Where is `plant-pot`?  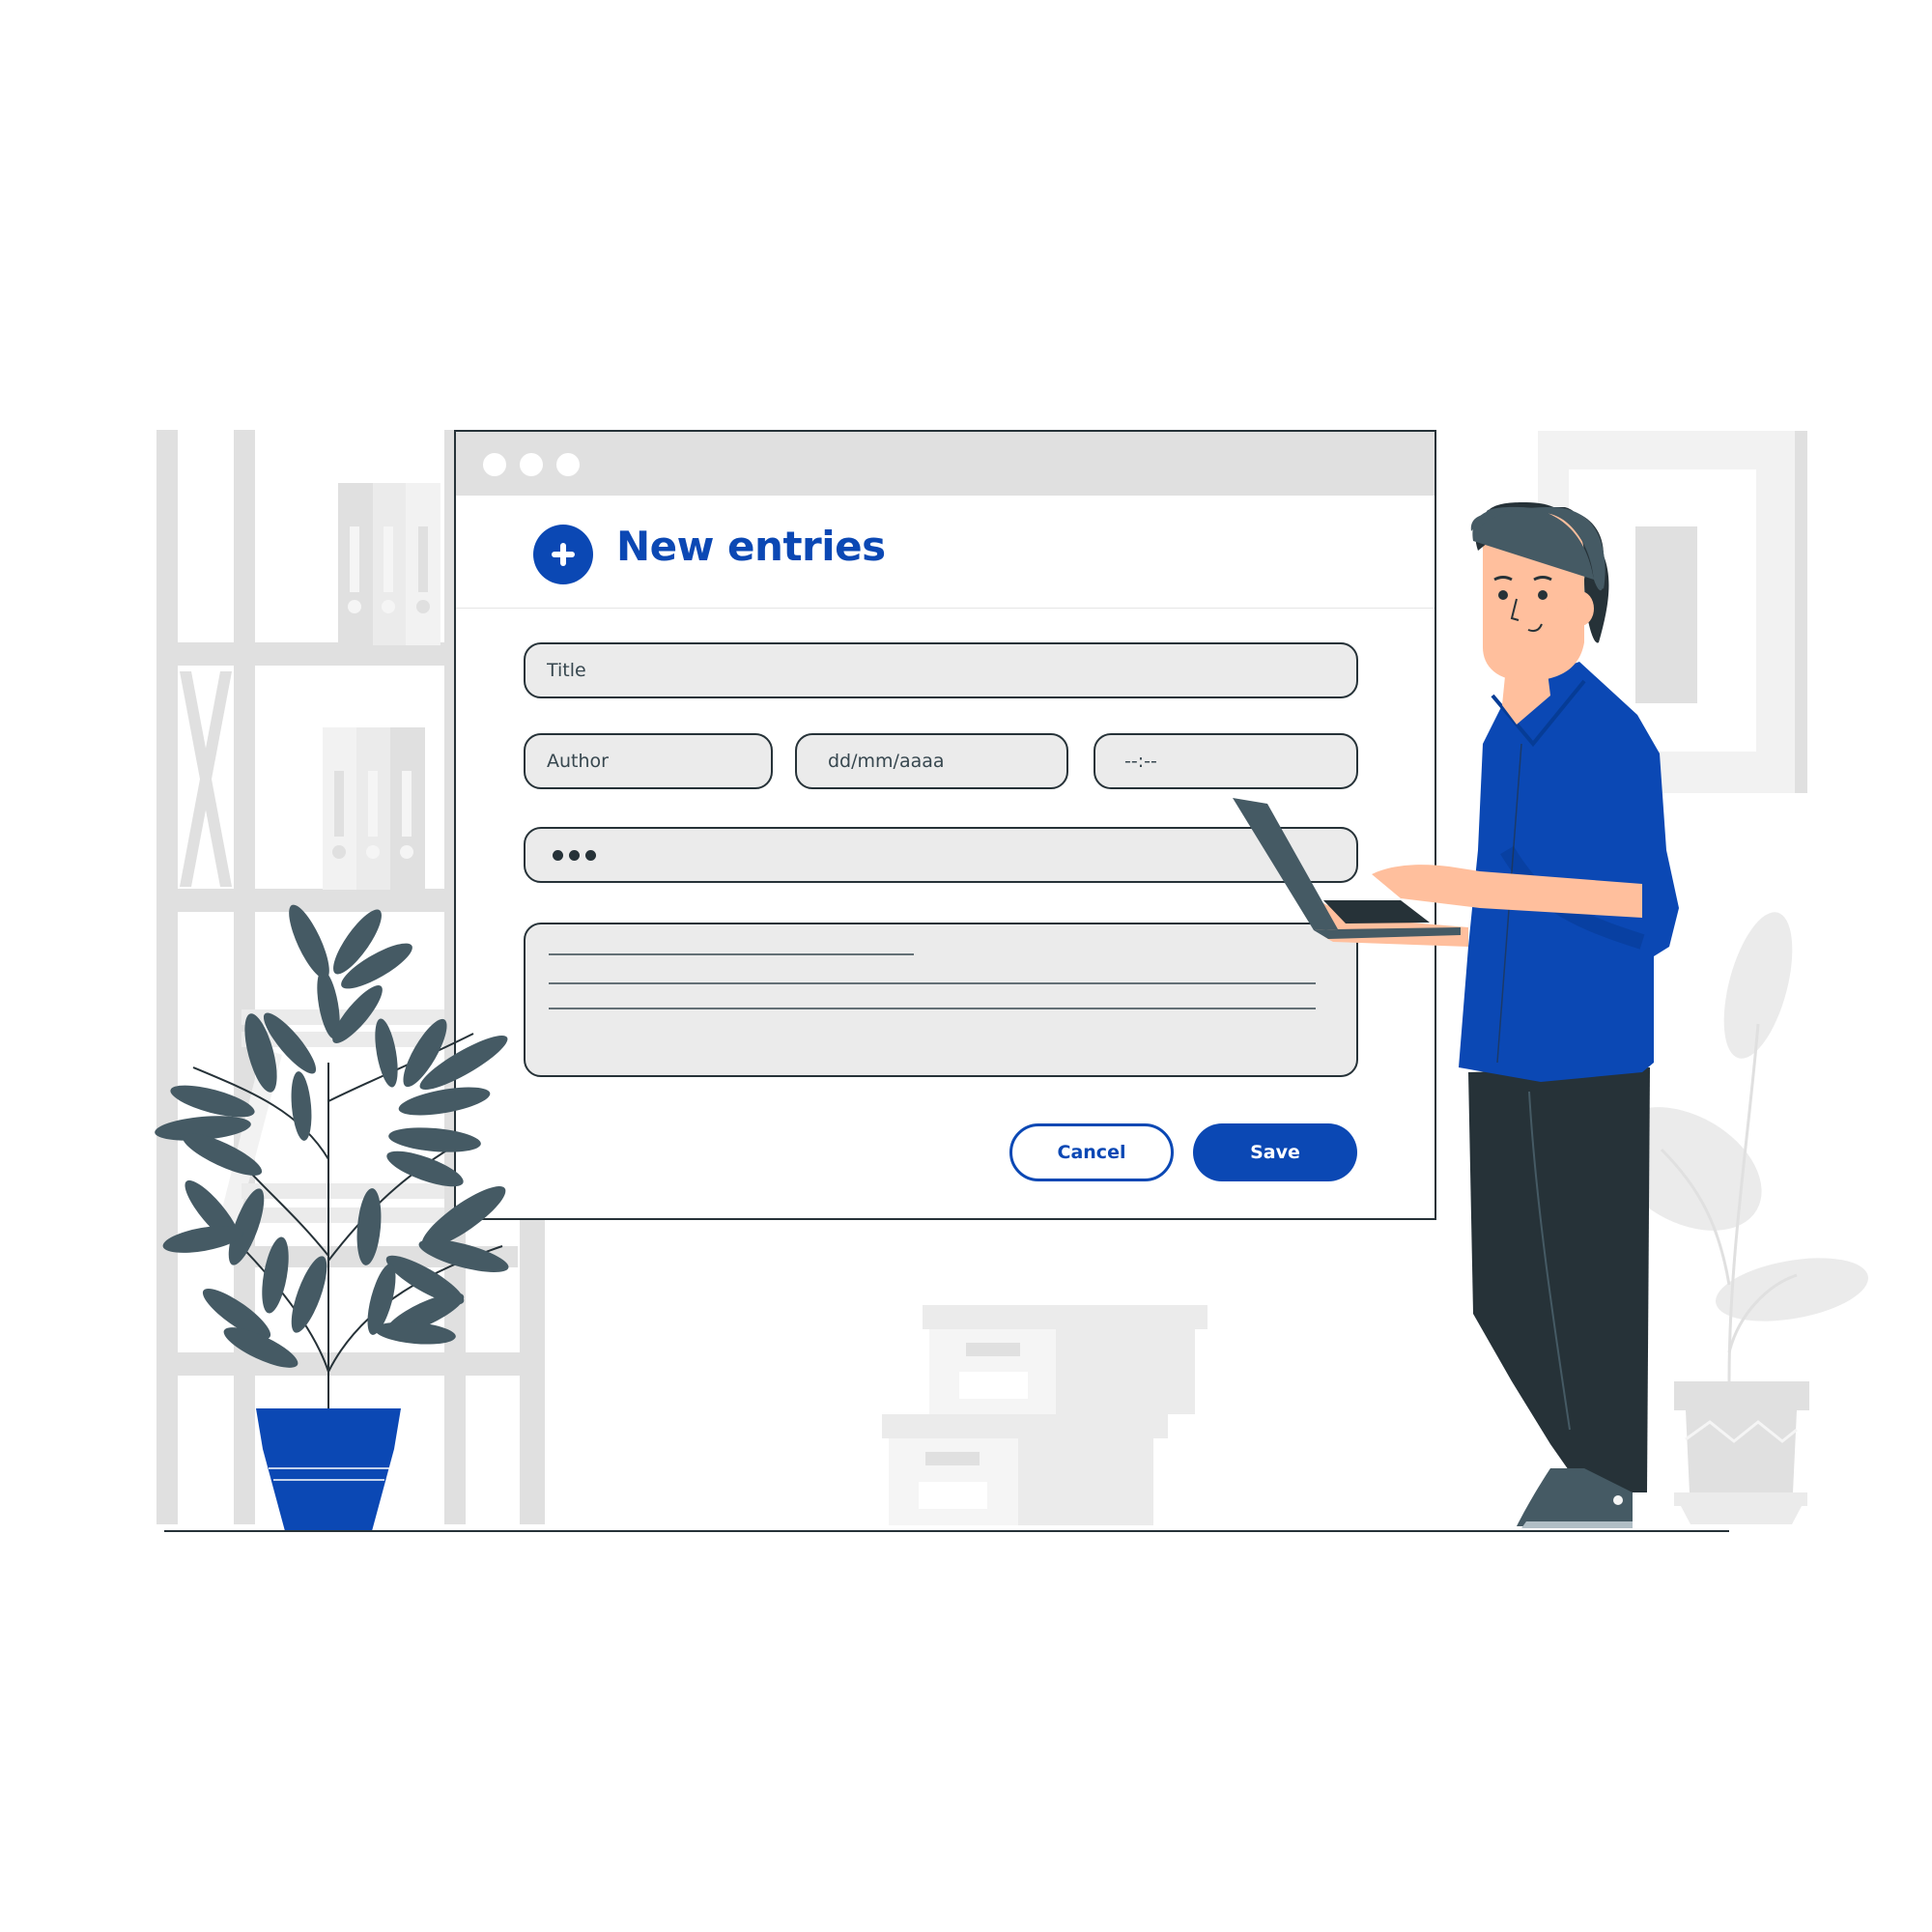 plant-pot is located at coordinates (328, 1469).